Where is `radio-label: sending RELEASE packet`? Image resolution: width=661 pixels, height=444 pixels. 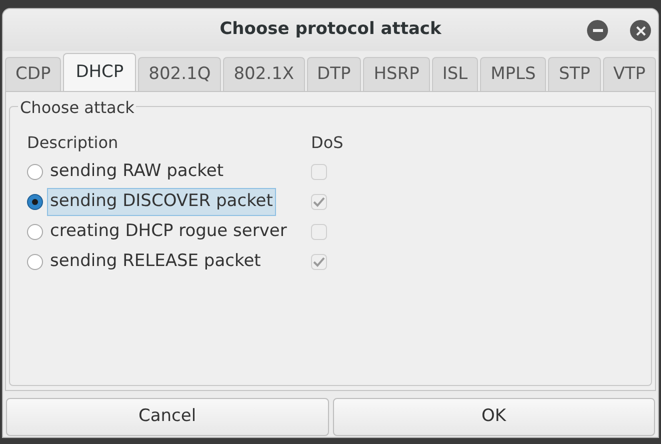 radio-label: sending RELEASE packet is located at coordinates (155, 262).